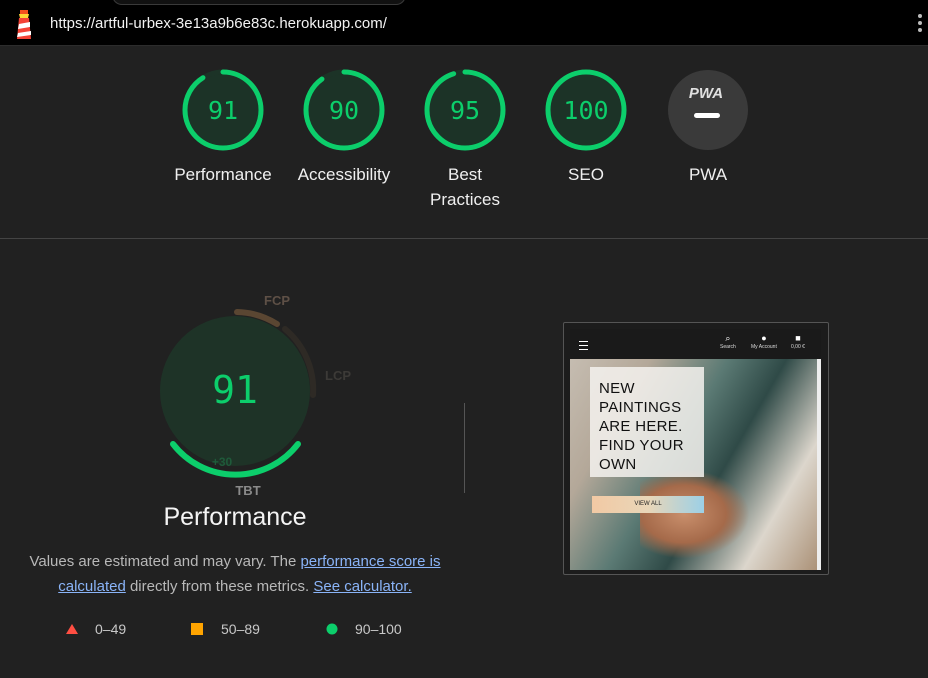 Image resolution: width=928 pixels, height=678 pixels. I want to click on desc-text: Values are estimated and may vary. The, so click(165, 561).